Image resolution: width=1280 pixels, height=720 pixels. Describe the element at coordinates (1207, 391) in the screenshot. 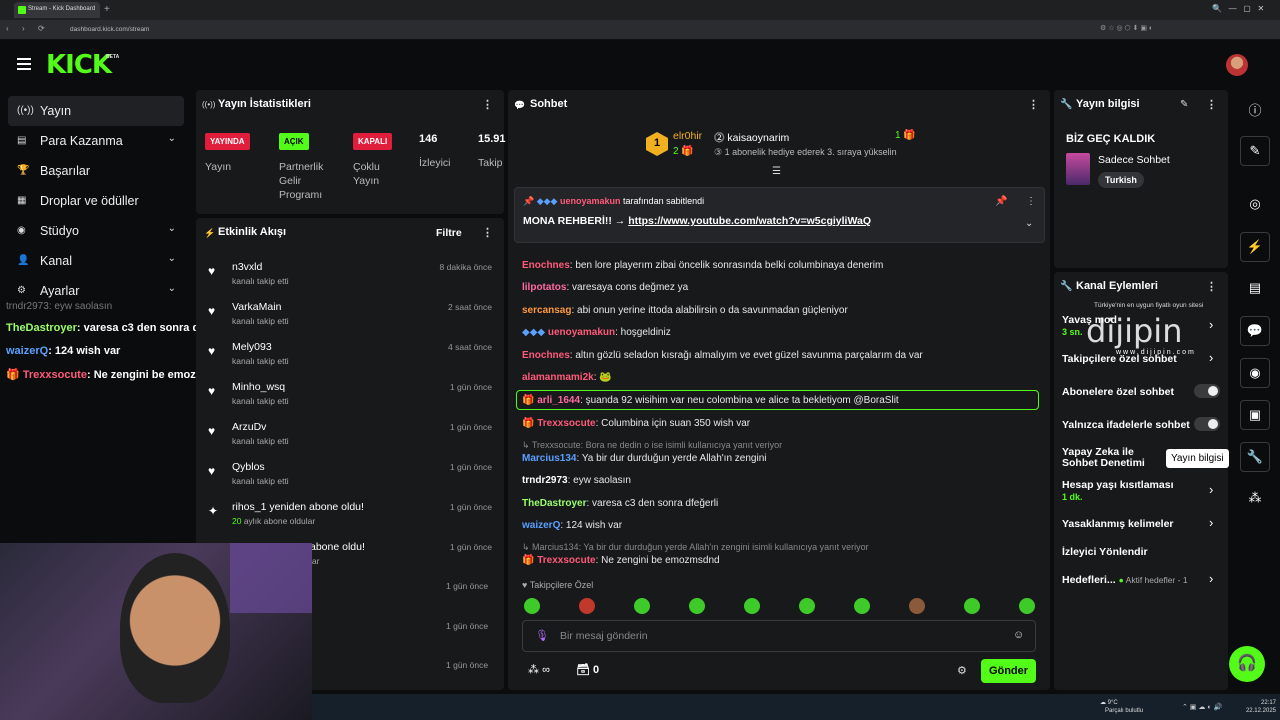

I see `subscribers-only-toggle` at that location.